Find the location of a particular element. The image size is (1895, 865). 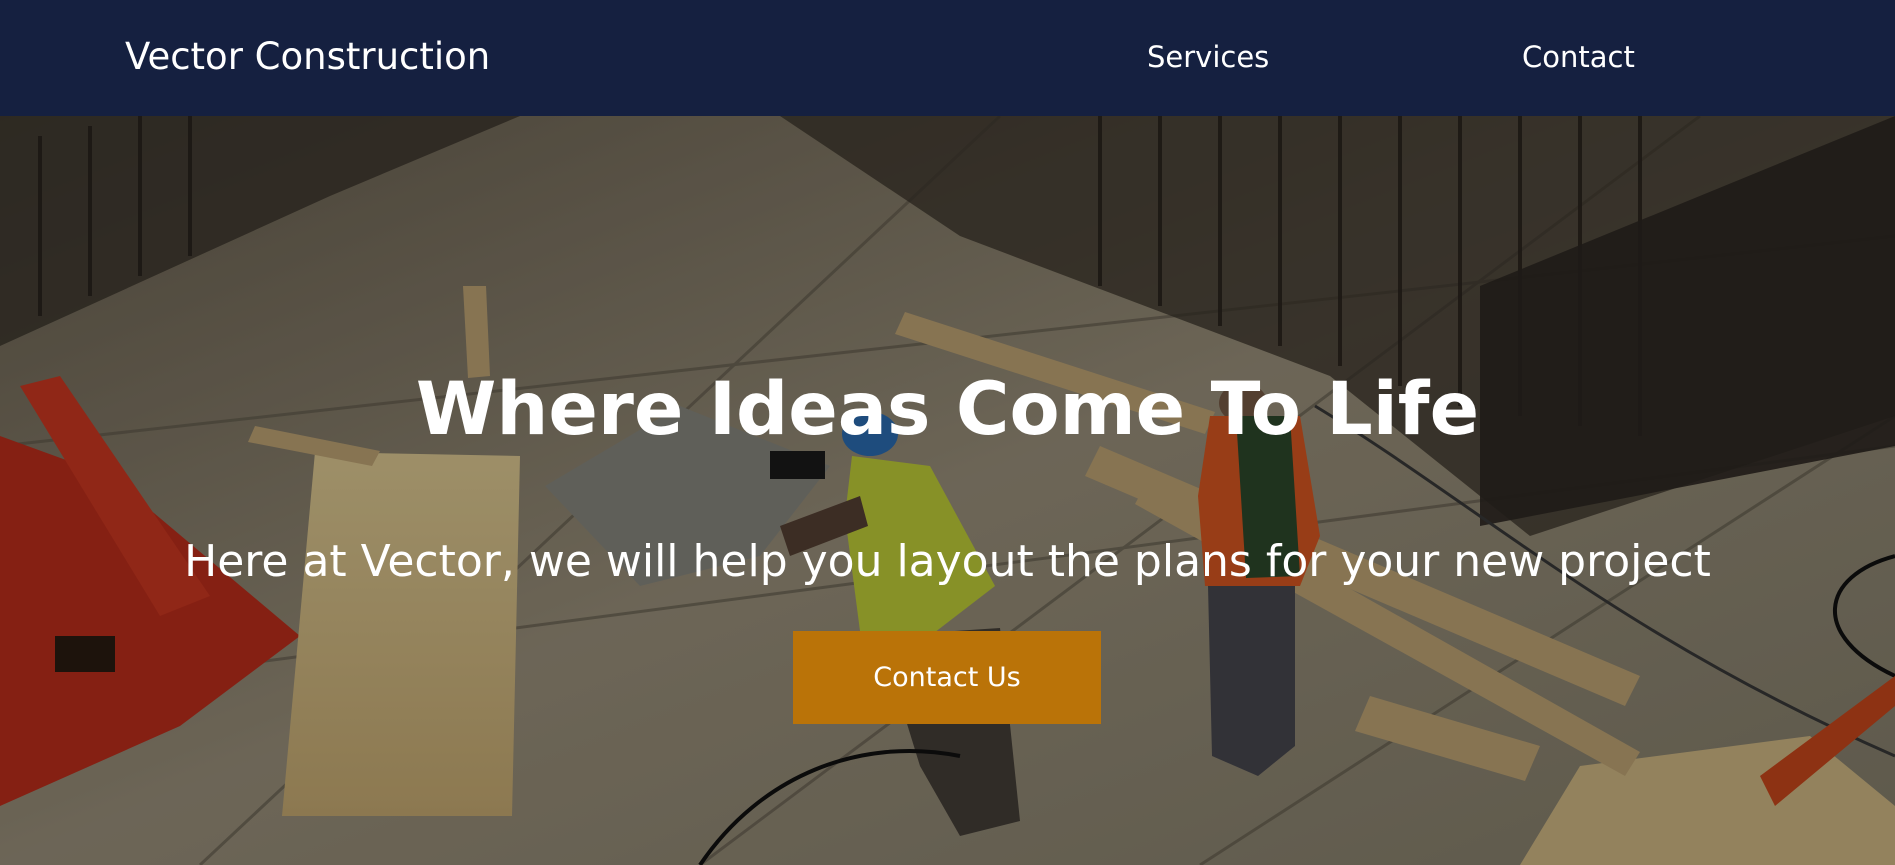

nav-link-contact: Contact is located at coordinates (1578, 57).